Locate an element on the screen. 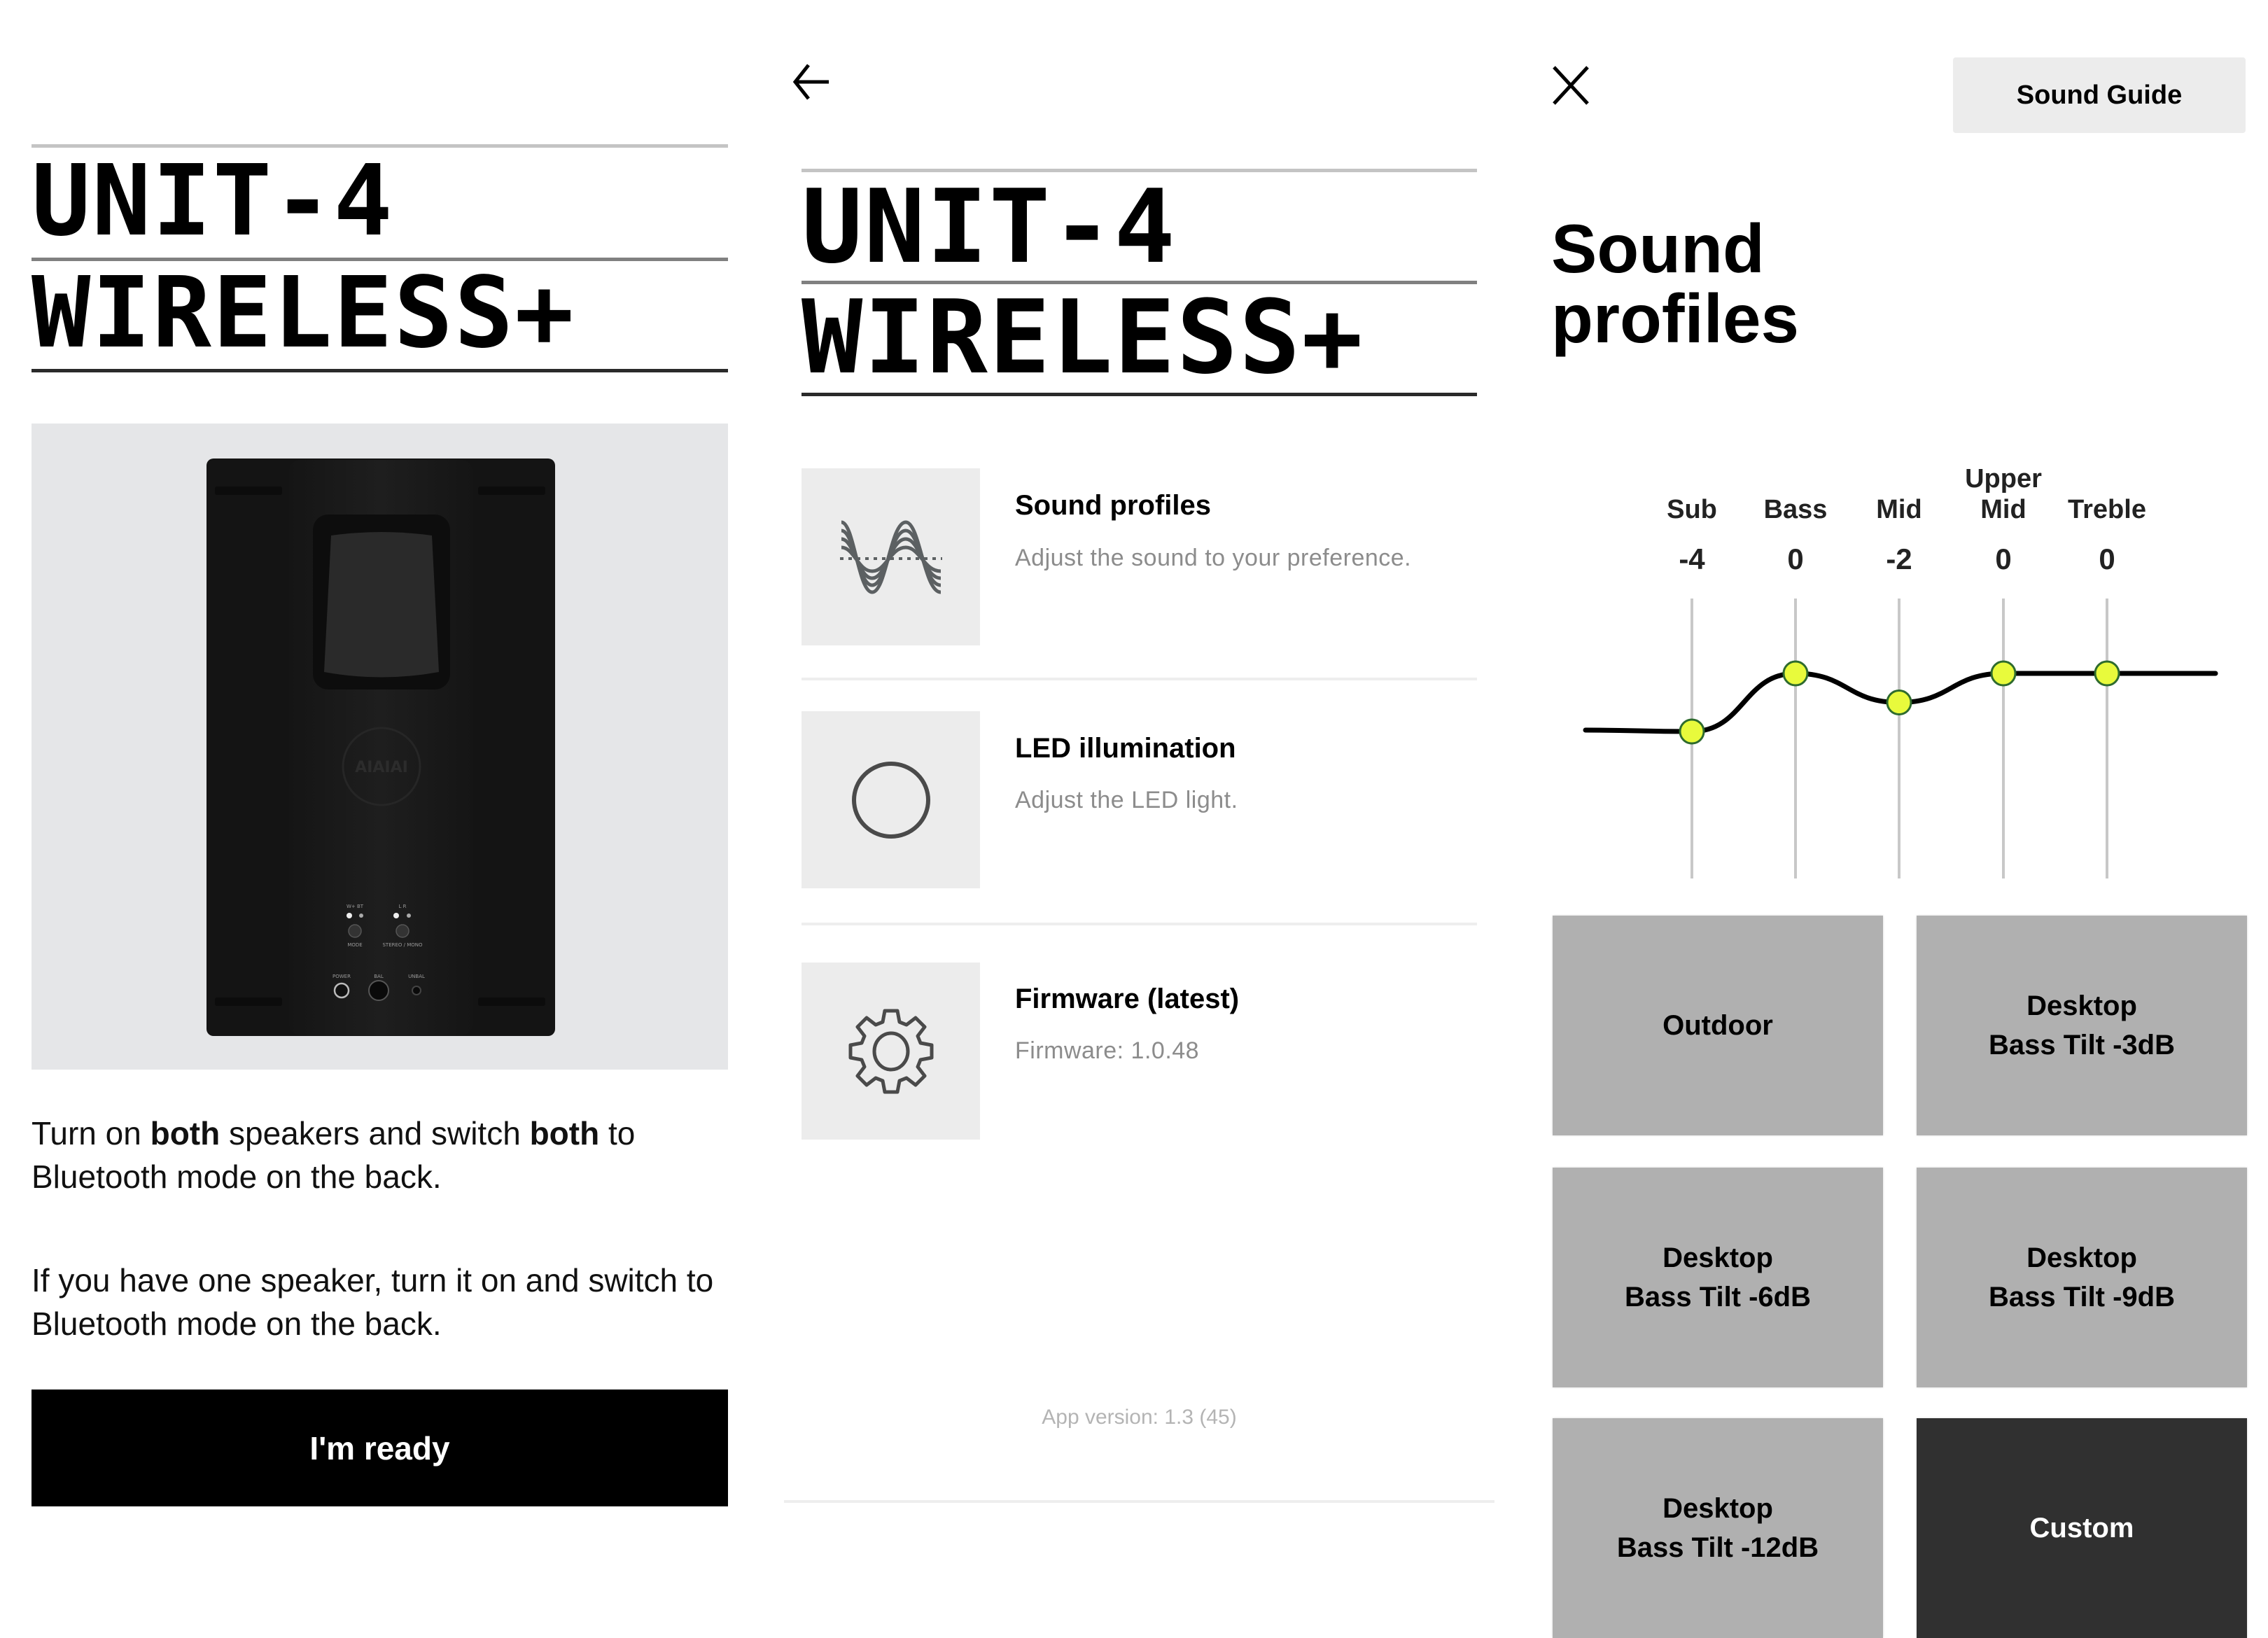  led-label-channel: L R is located at coordinates (403, 906).